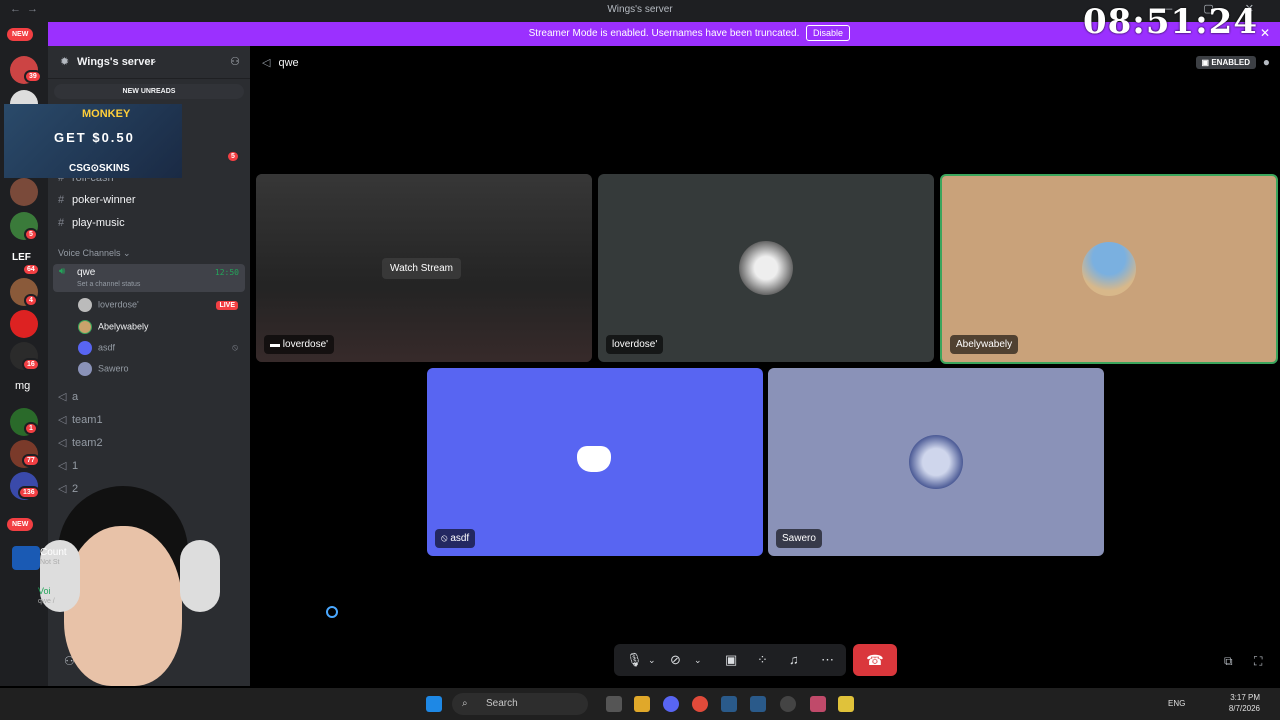 The height and width of the screenshot is (720, 1280). What do you see at coordinates (288, 63) in the screenshot?
I see `channel-title: qwe` at bounding box center [288, 63].